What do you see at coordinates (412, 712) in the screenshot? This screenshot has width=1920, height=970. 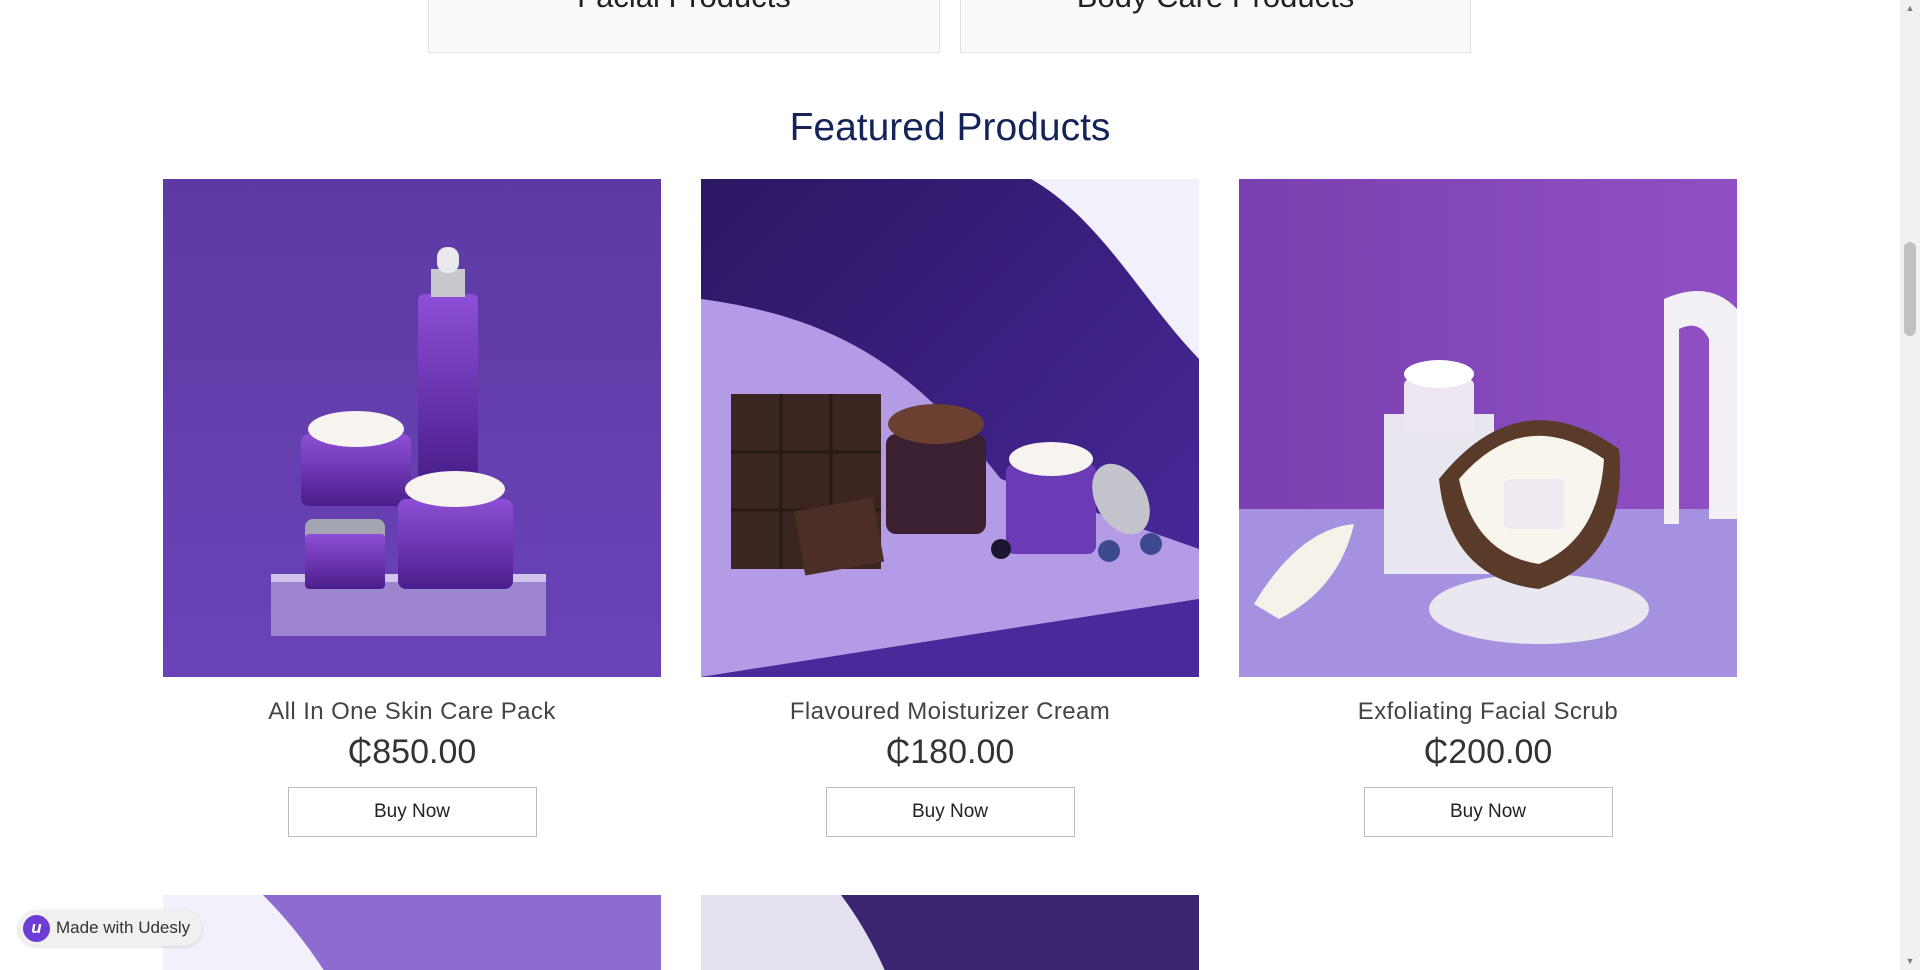 I see `product-name: All In One Skin Care Pack` at bounding box center [412, 712].